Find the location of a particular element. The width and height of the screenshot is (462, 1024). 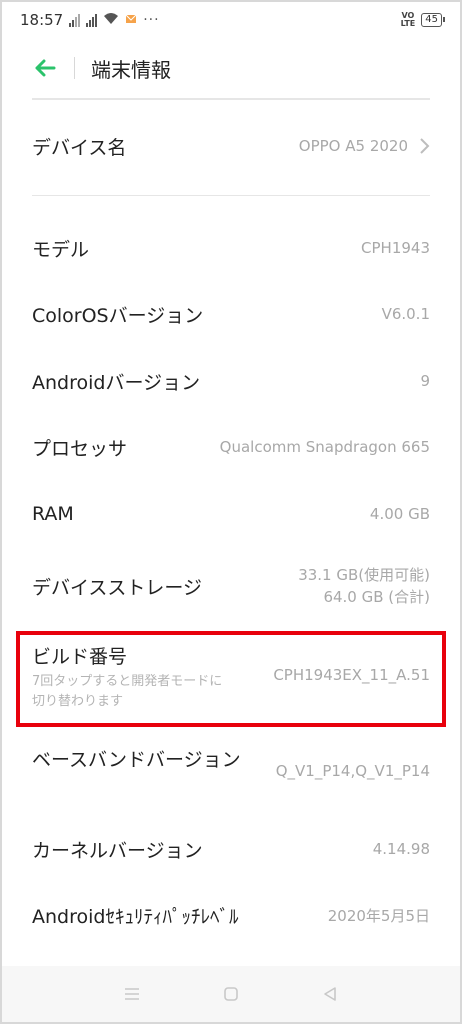

app-header: 端末情報 is located at coordinates (231, 68).